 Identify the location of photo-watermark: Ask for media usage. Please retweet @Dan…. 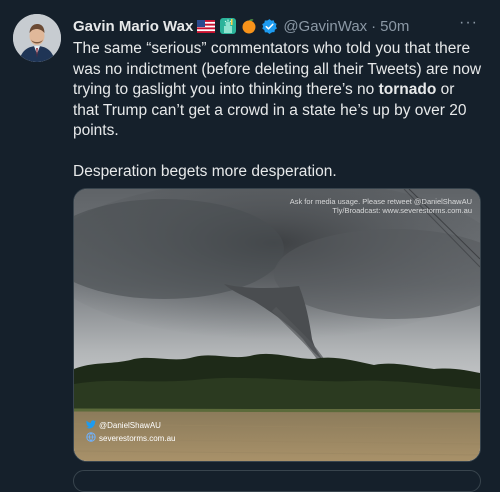
(381, 206).